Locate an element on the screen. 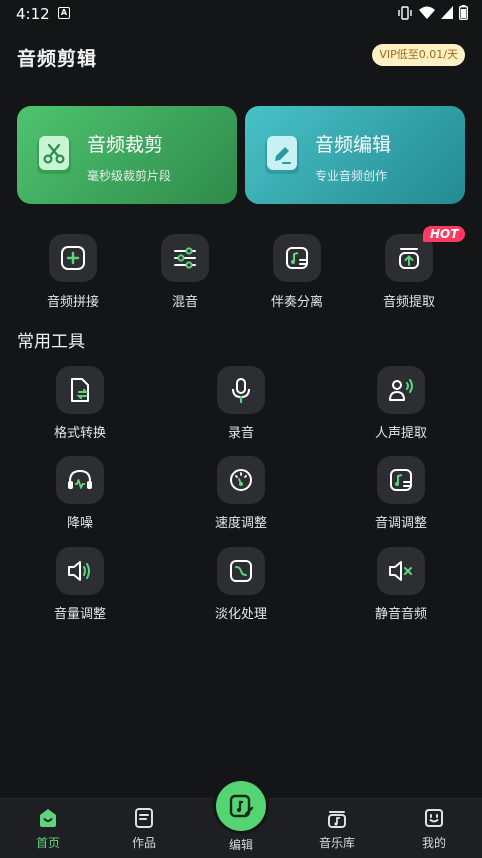 The width and height of the screenshot is (482, 858). tool-label: 降噪 is located at coordinates (79, 523).